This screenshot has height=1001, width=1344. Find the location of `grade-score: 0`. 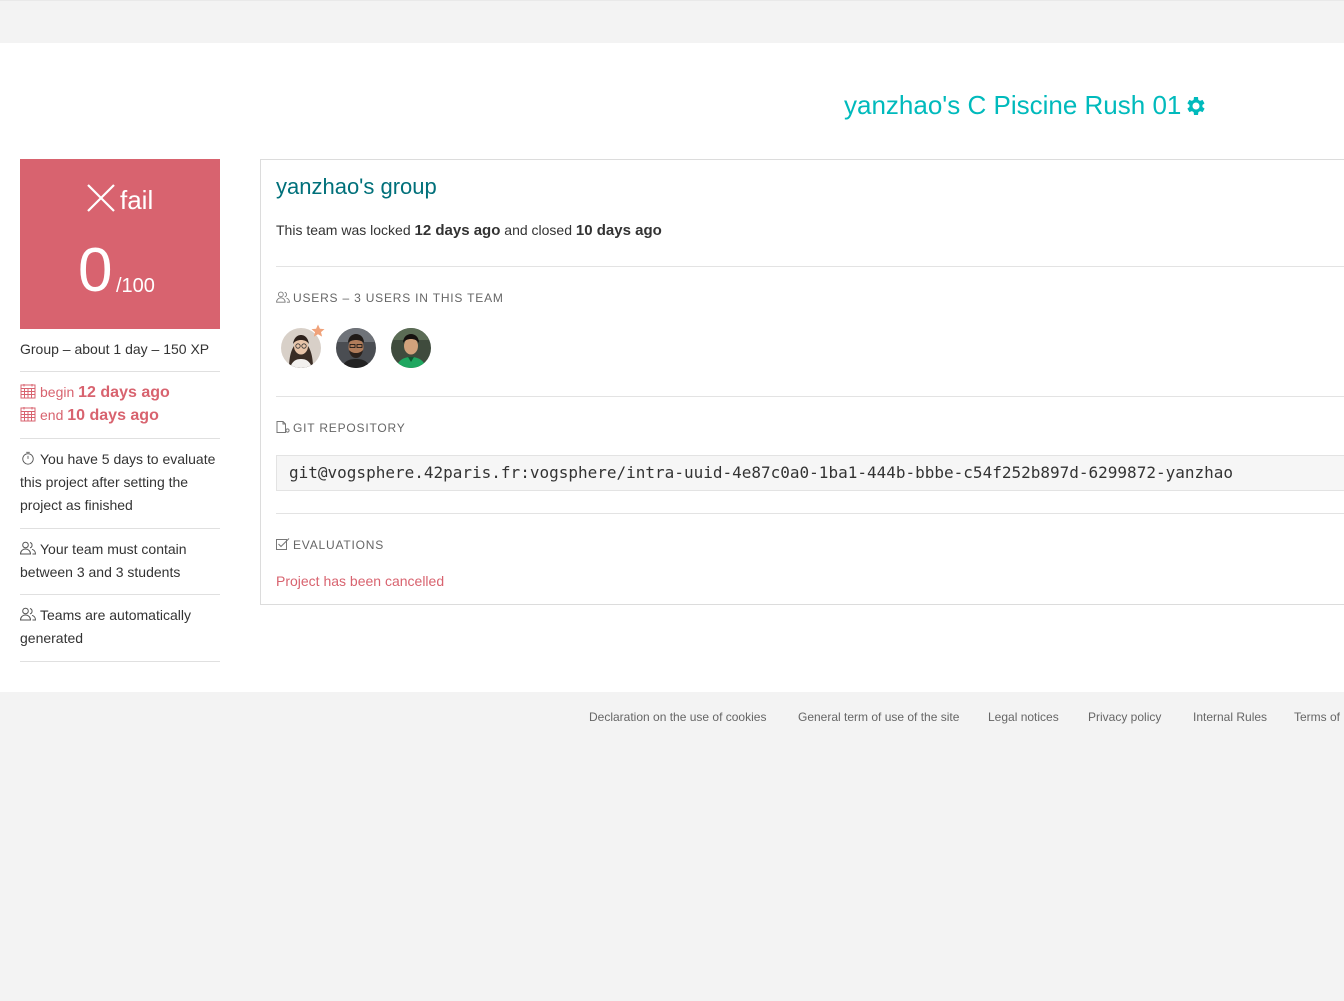

grade-score: 0 is located at coordinates (95, 270).